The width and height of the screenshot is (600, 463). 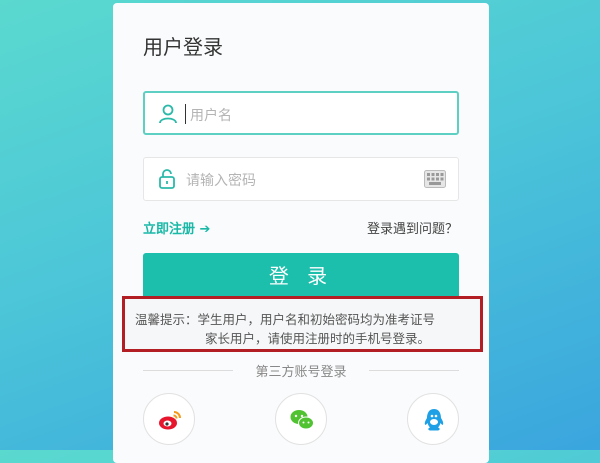 I want to click on wechat-login-button, so click(x=301, y=419).